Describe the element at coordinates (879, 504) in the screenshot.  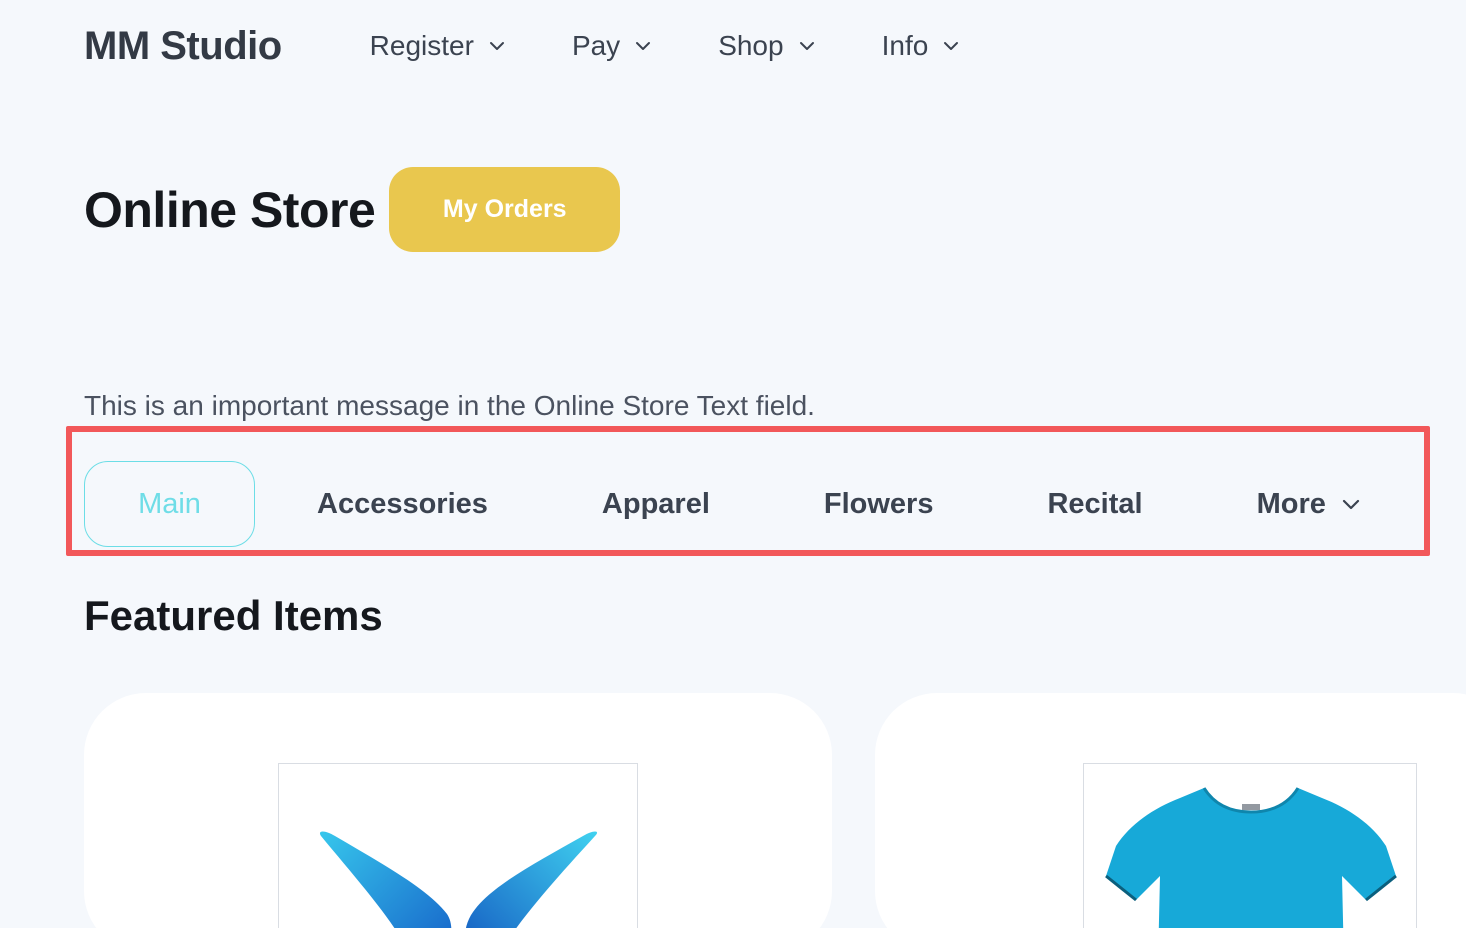
I see `tab-flowers: Flowers` at that location.